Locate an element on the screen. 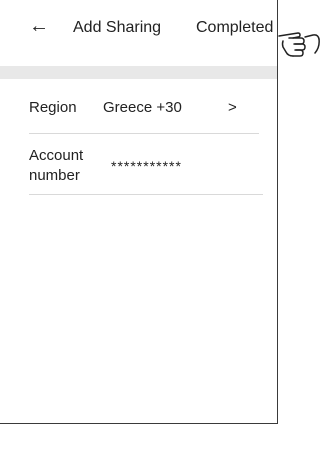 This screenshot has height=450, width=320. region-row: Region Greece +30 > is located at coordinates (138, 112).